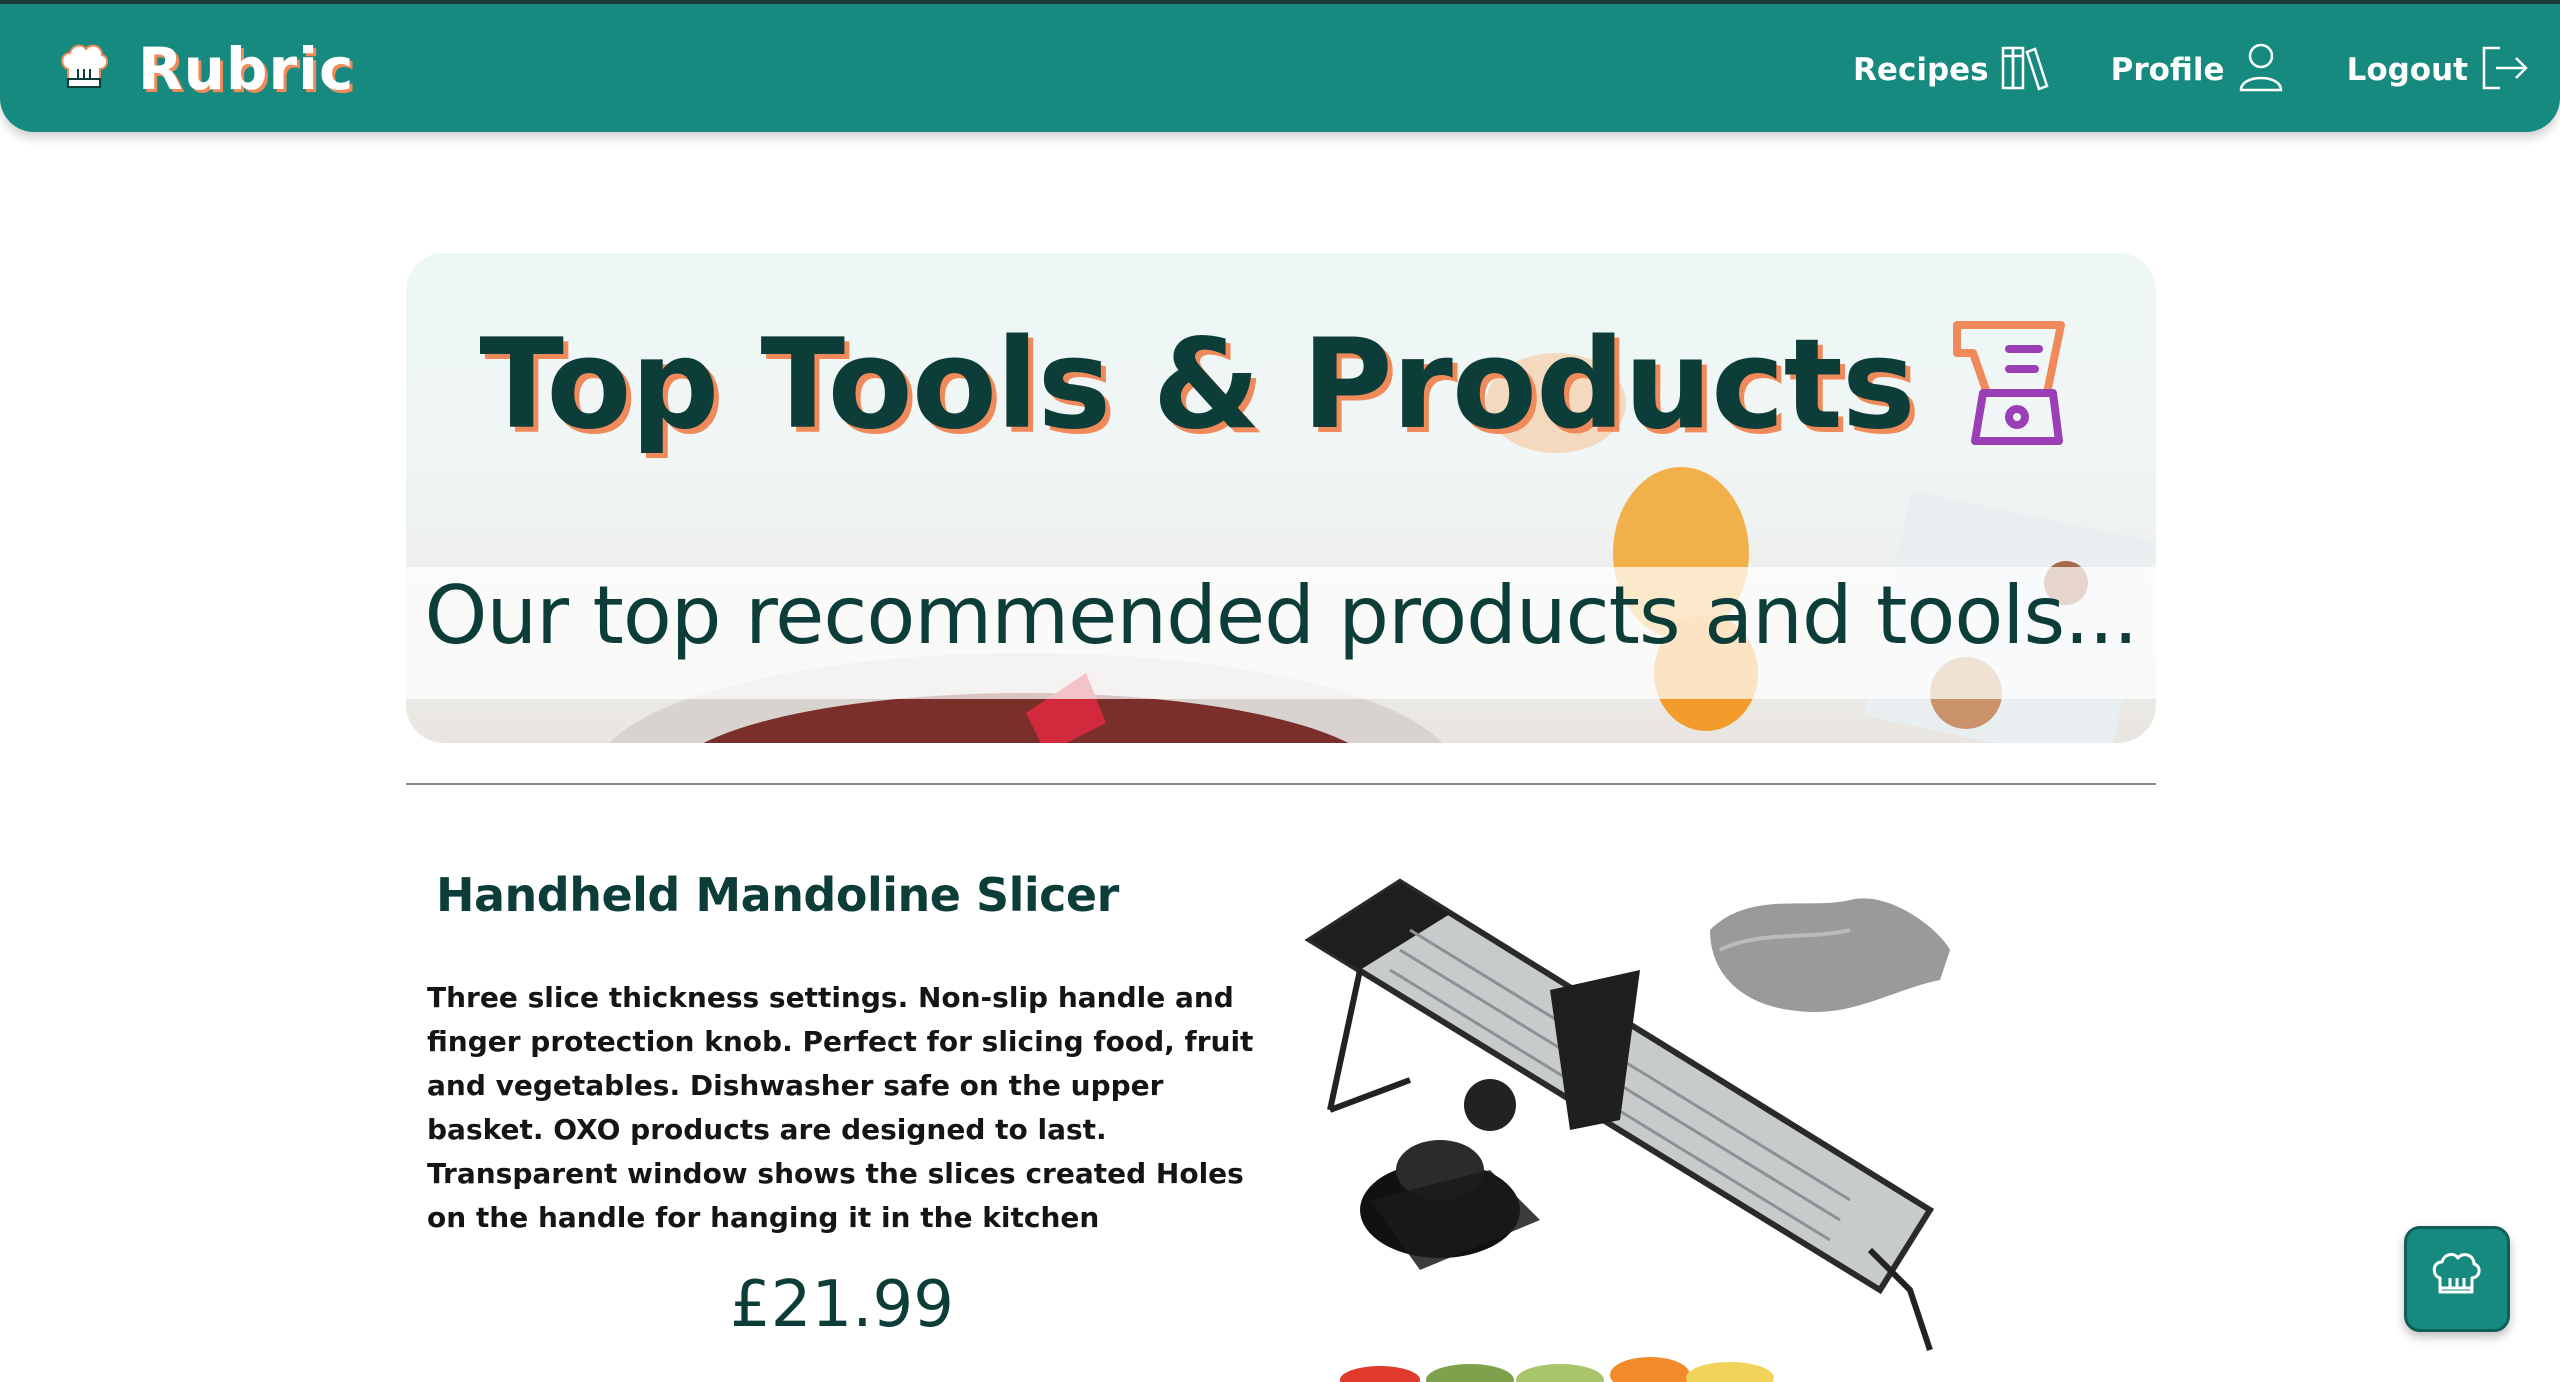 Image resolution: width=2560 pixels, height=1382 pixels. What do you see at coordinates (2021, 70) in the screenshot?
I see `books-icon` at bounding box center [2021, 70].